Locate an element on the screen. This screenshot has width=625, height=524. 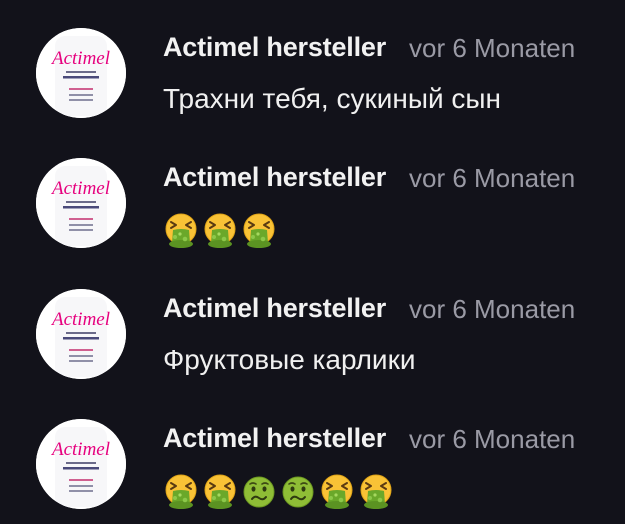
comment-text: Фруктовые карлики is located at coordinates (289, 359).